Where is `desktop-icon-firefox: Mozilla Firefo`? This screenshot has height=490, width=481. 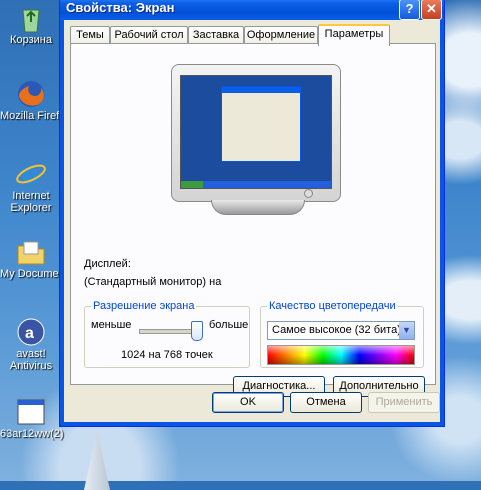
desktop-icon-firefox: Mozilla Firefo is located at coordinates (33, 100).